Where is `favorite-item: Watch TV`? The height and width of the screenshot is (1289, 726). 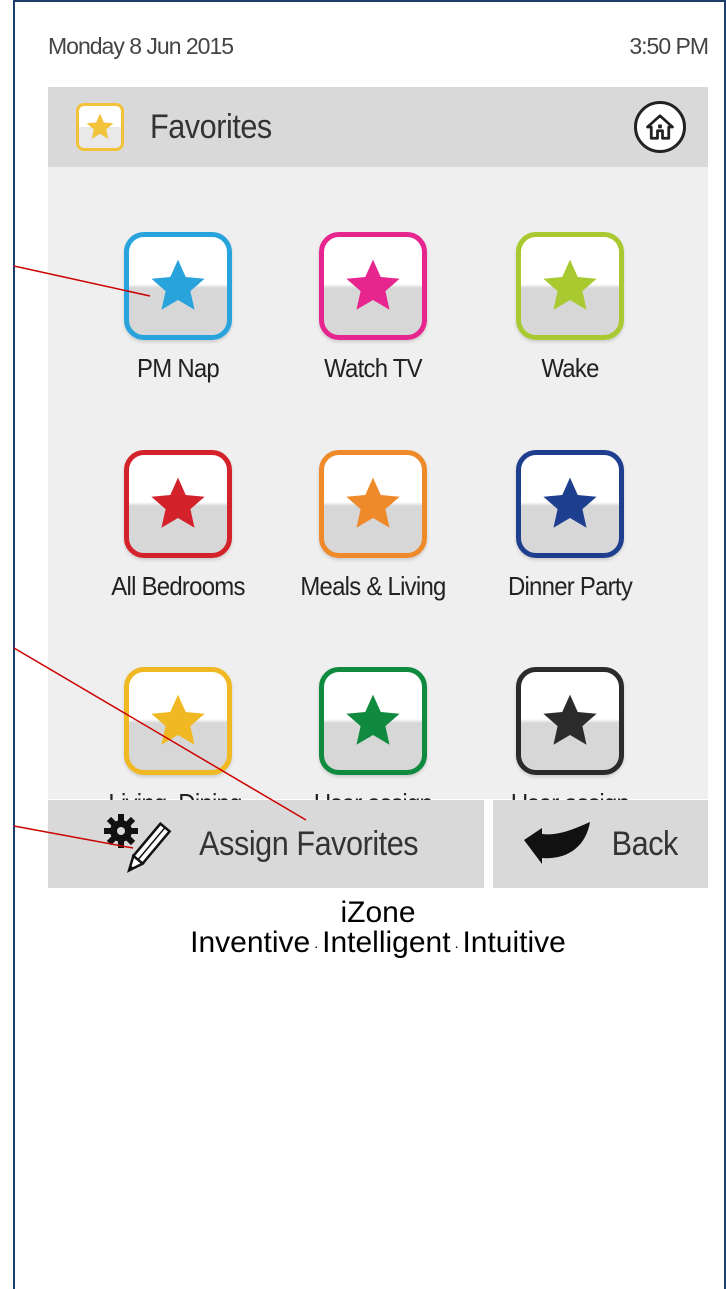
favorite-item: Watch TV is located at coordinates (373, 308).